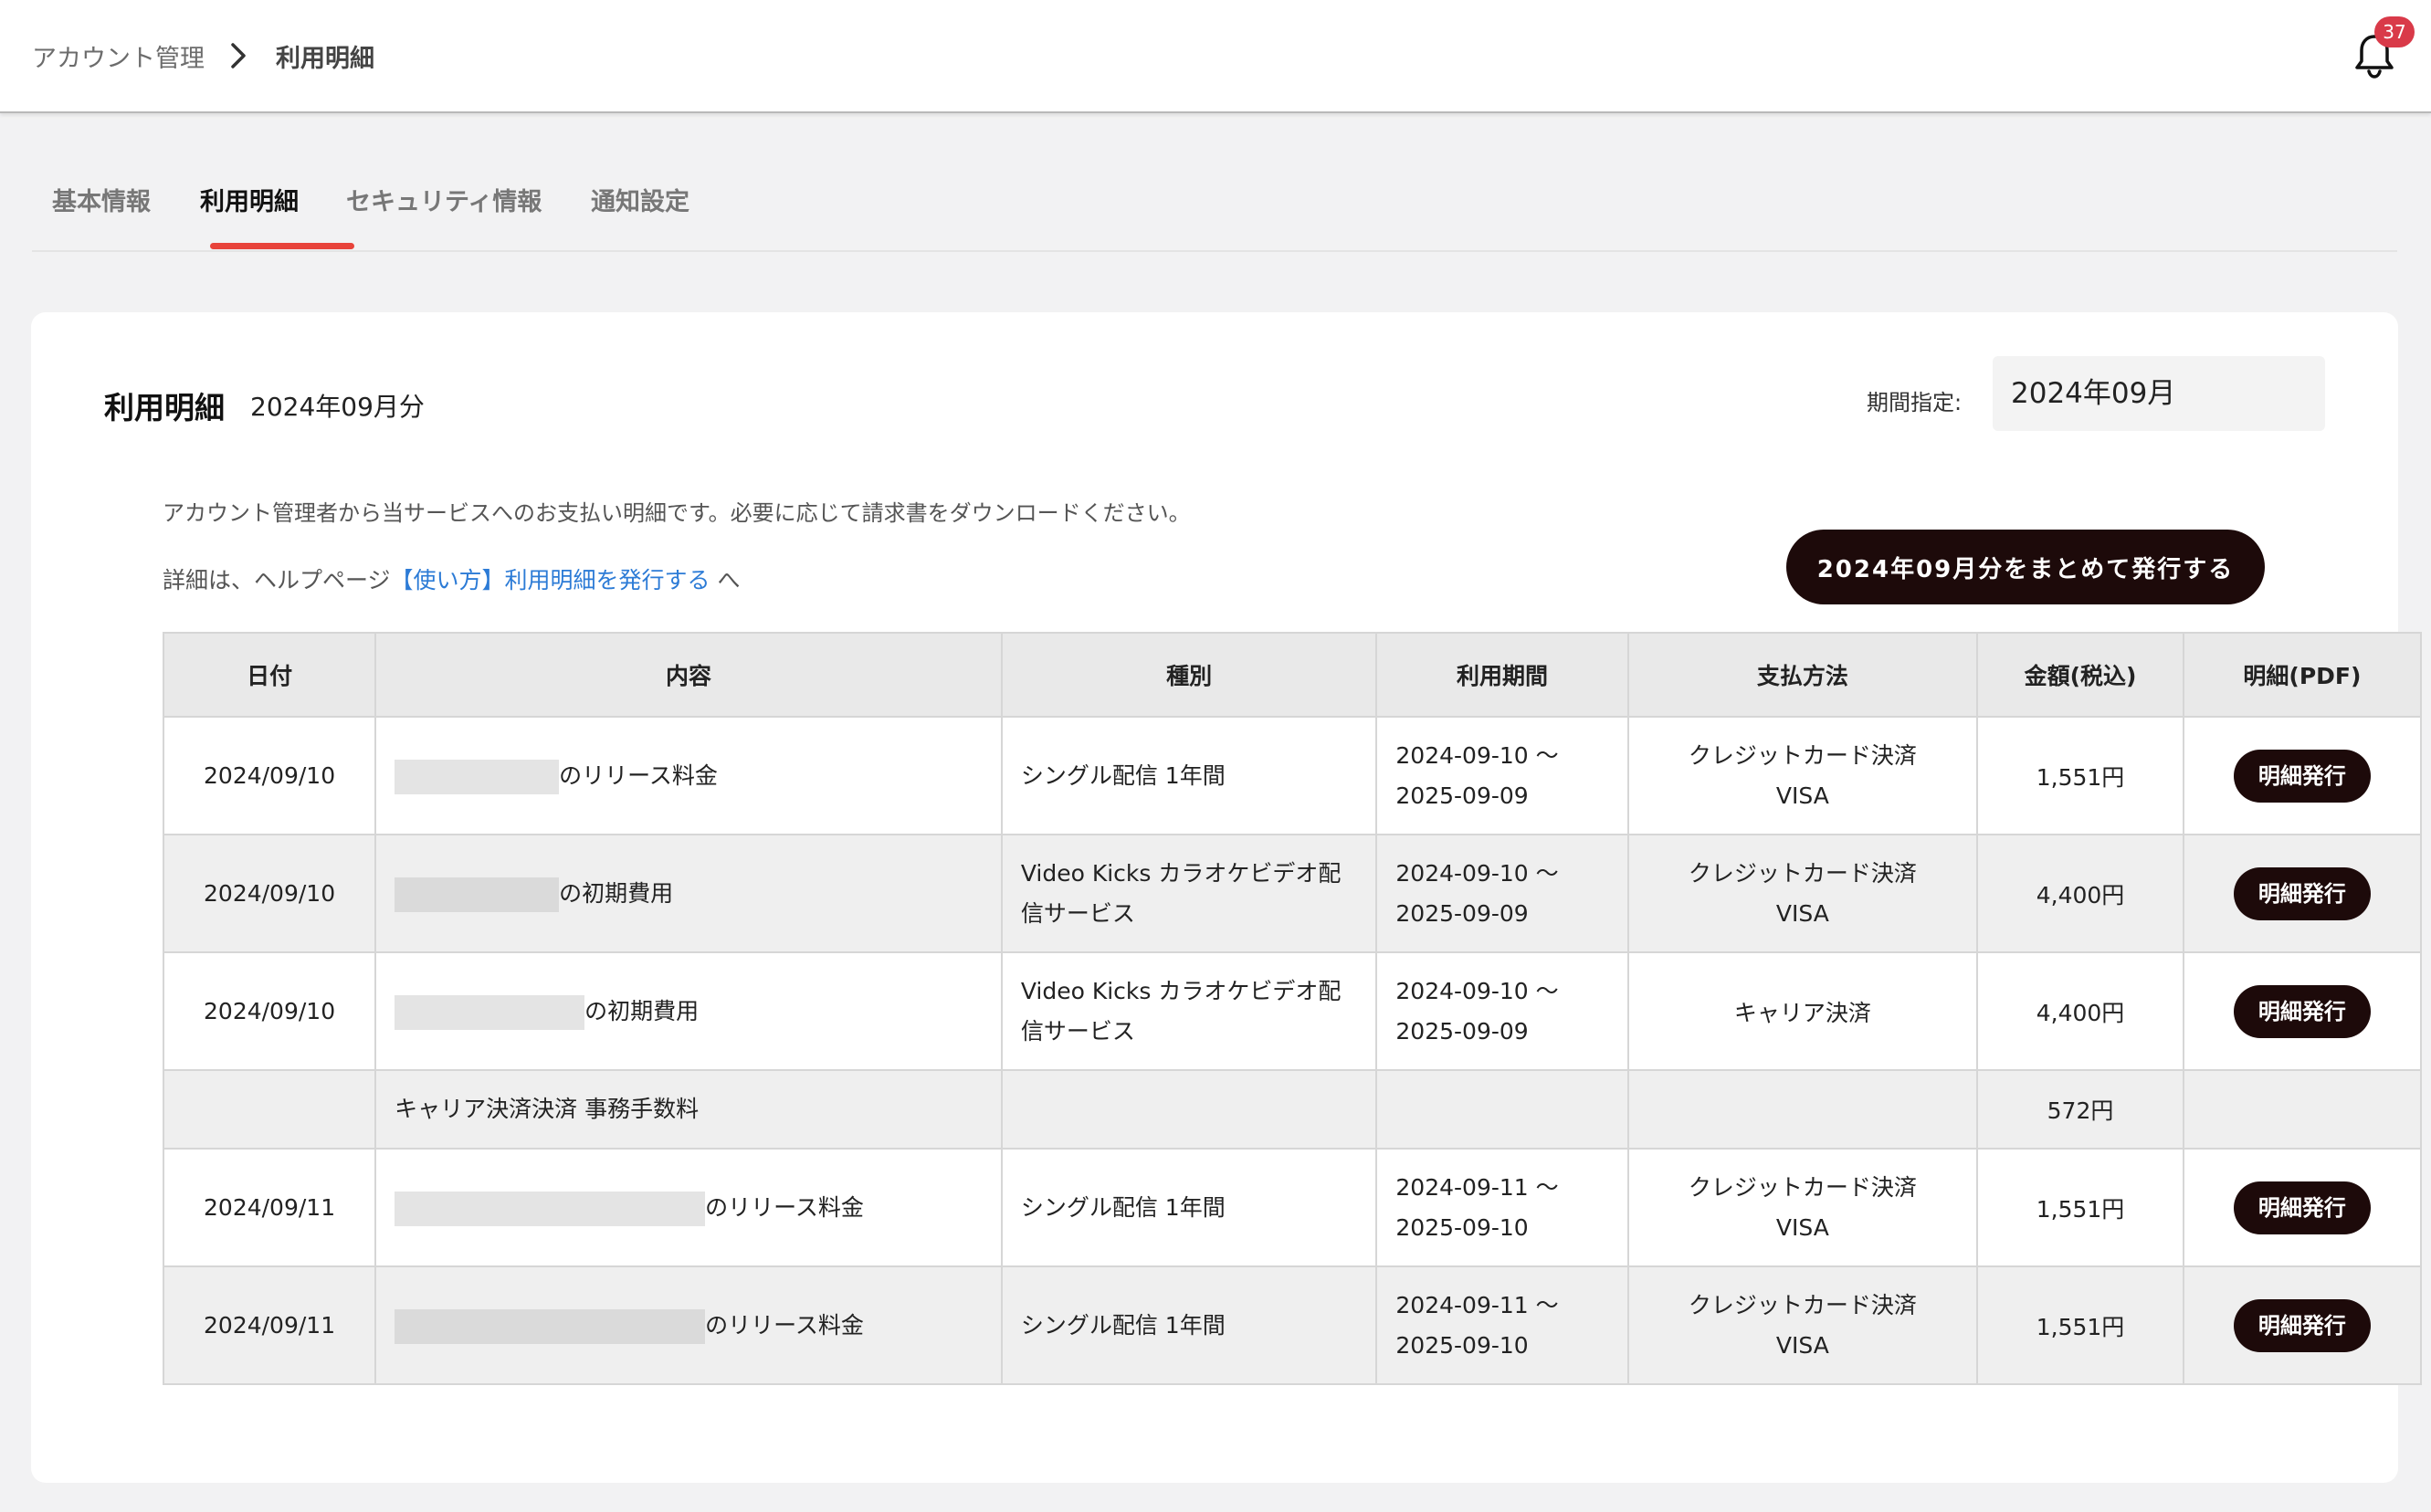 This screenshot has width=2431, height=1512. Describe the element at coordinates (1802, 675) in the screenshot. I see `header-payment: 支払方法` at that location.